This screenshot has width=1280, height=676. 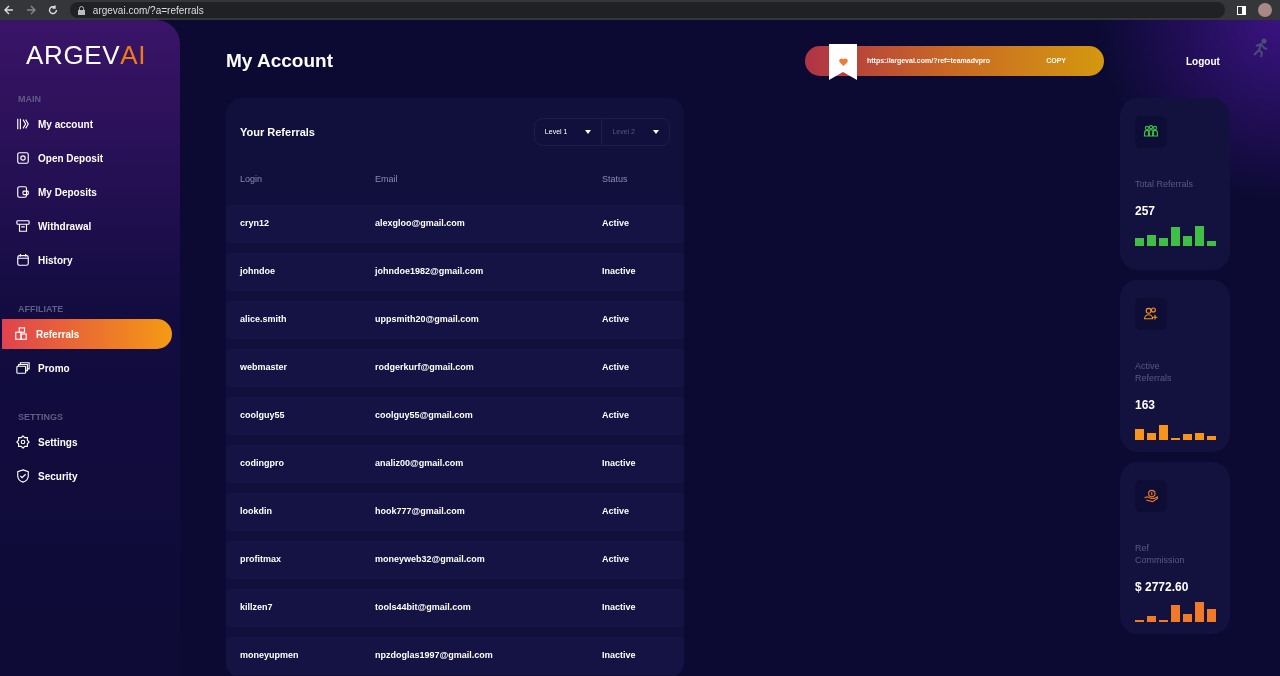 What do you see at coordinates (87, 476) in the screenshot?
I see `sidebar-item: Security` at bounding box center [87, 476].